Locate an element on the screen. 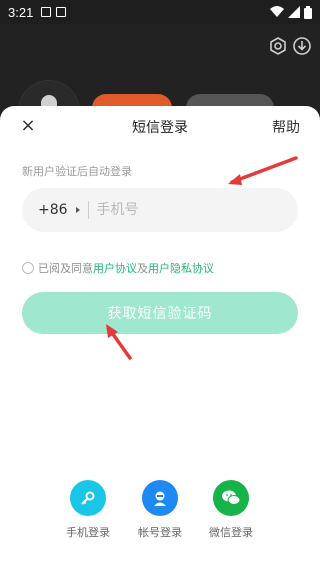  wifi-icon is located at coordinates (277, 11).